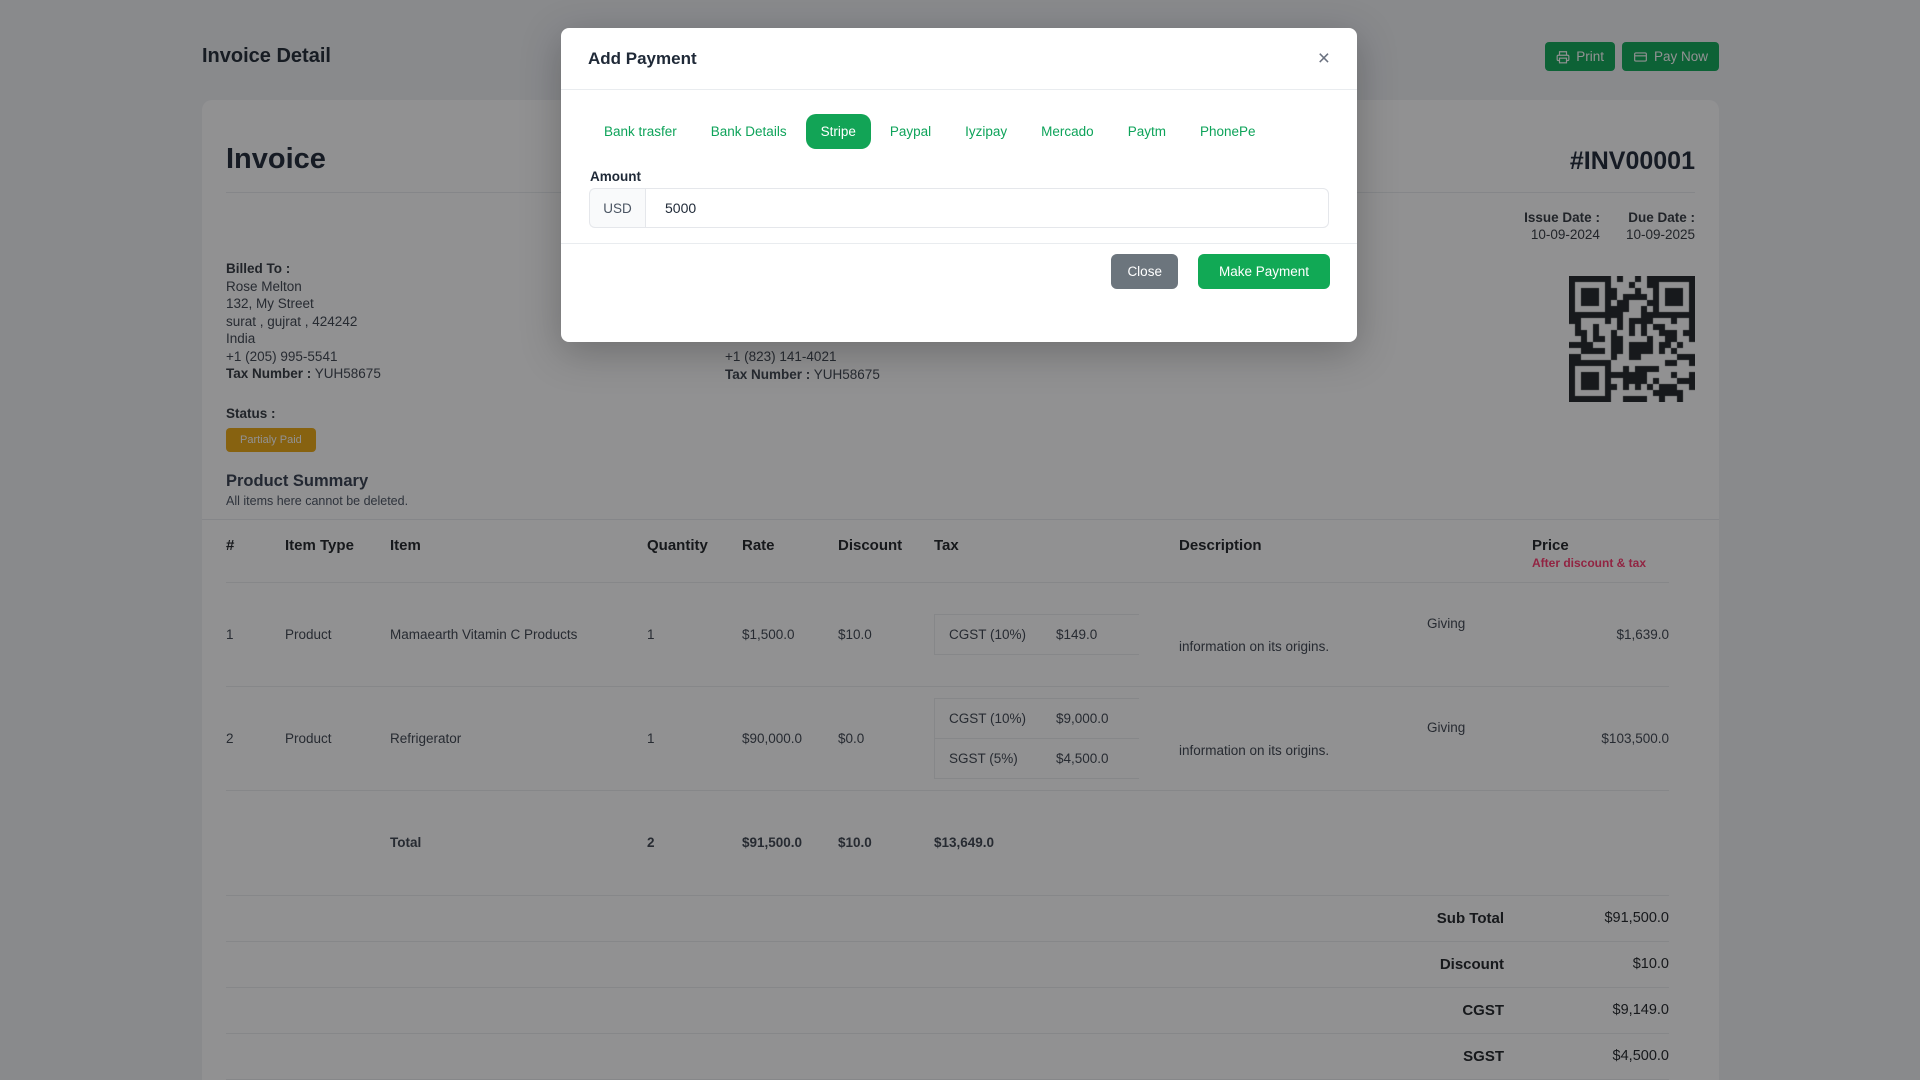 This screenshot has width=1920, height=1080. Describe the element at coordinates (1147, 131) in the screenshot. I see `payment-tab-paytm: Paytm` at that location.